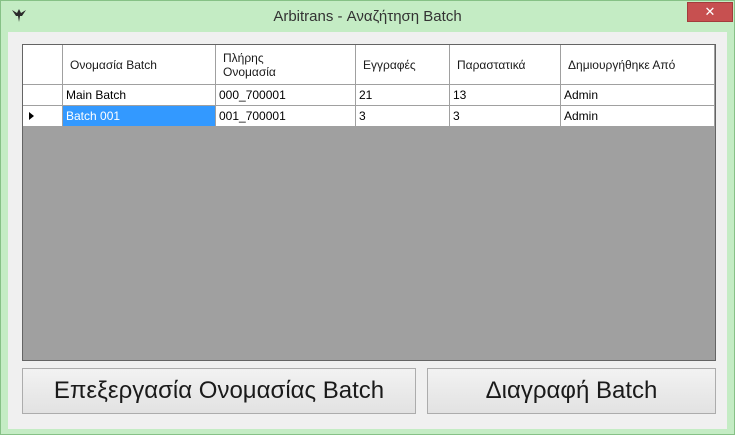 The width and height of the screenshot is (735, 435). What do you see at coordinates (139, 95) in the screenshot?
I see `cell-batch-name: Main Batch` at bounding box center [139, 95].